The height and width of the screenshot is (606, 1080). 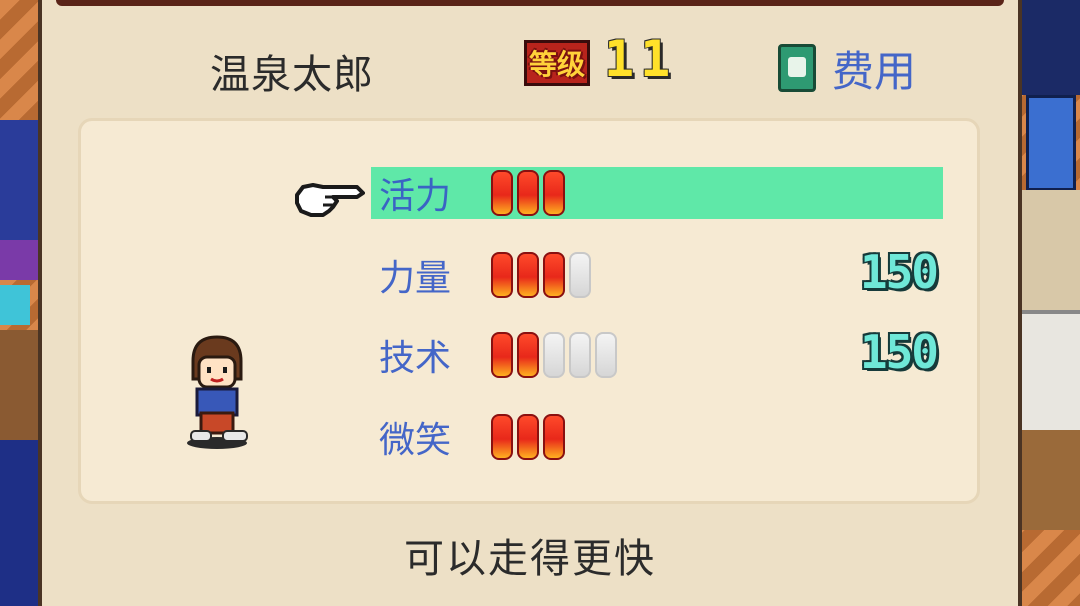 What do you see at coordinates (292, 75) in the screenshot?
I see `character-name: 温泉太郎` at bounding box center [292, 75].